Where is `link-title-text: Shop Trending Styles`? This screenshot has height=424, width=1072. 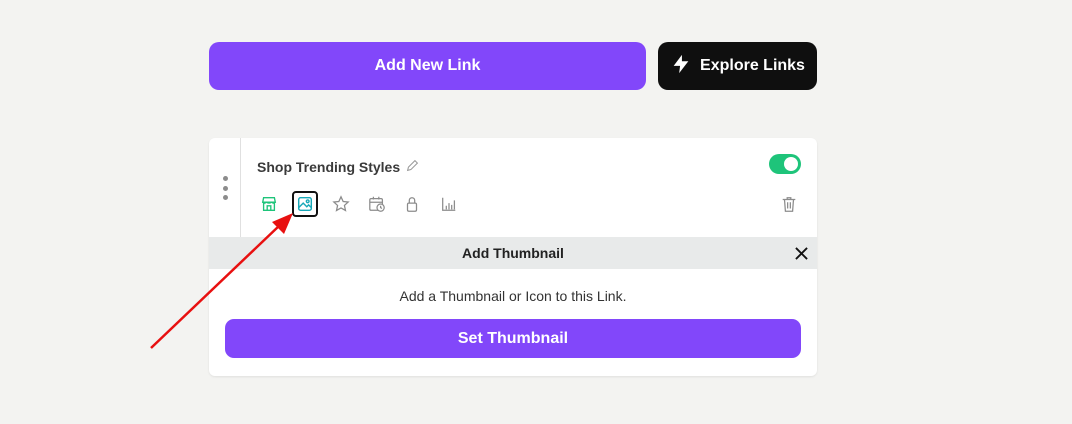
link-title-text: Shop Trending Styles is located at coordinates (329, 167).